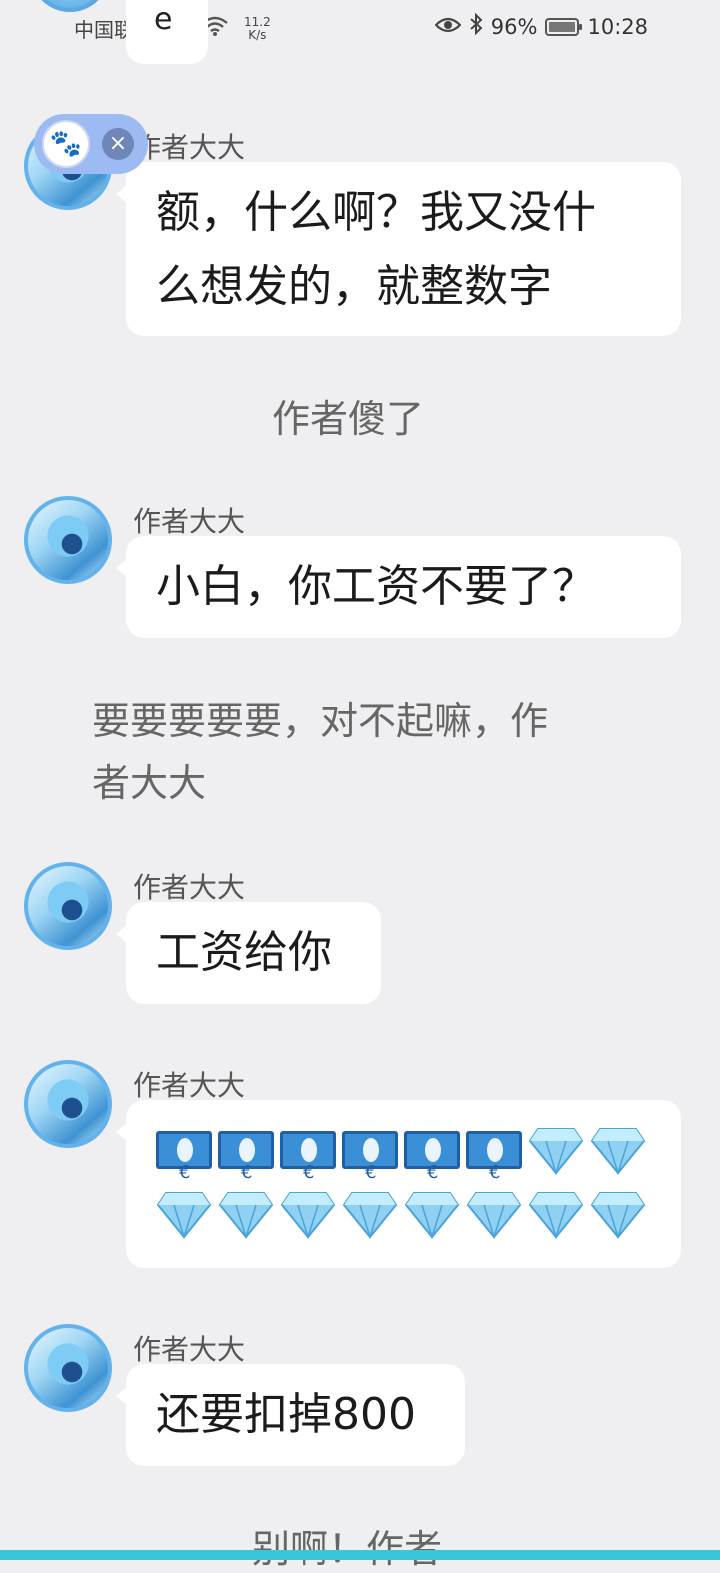 This screenshot has width=720, height=1573. What do you see at coordinates (257, 21) in the screenshot?
I see `net-speed-value: 11.2` at bounding box center [257, 21].